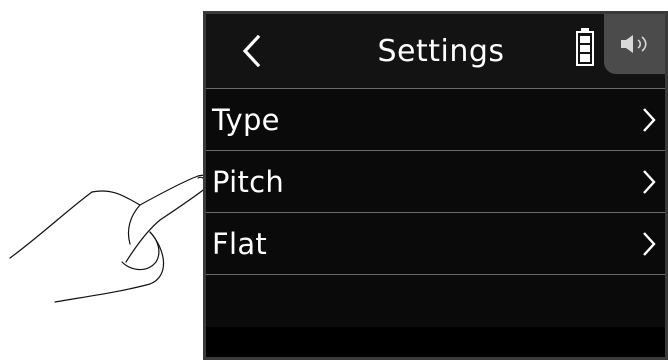 This screenshot has width=668, height=360. I want to click on chevron-left-icon, so click(251, 51).